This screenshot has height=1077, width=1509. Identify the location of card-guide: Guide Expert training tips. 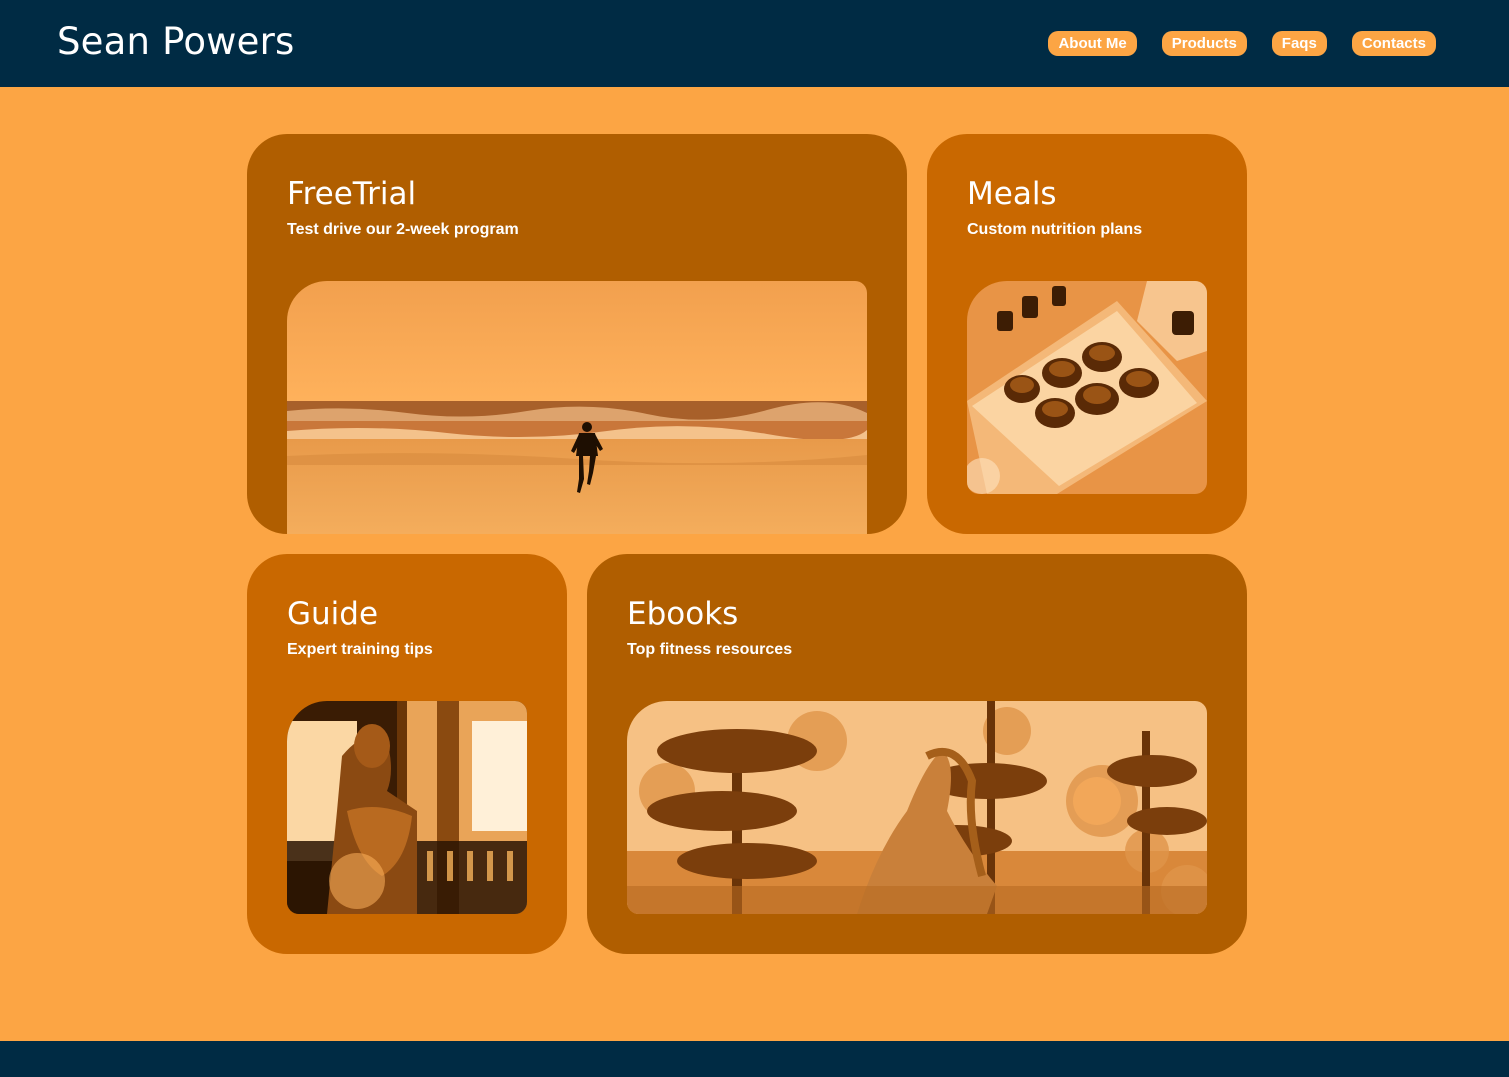
(407, 754).